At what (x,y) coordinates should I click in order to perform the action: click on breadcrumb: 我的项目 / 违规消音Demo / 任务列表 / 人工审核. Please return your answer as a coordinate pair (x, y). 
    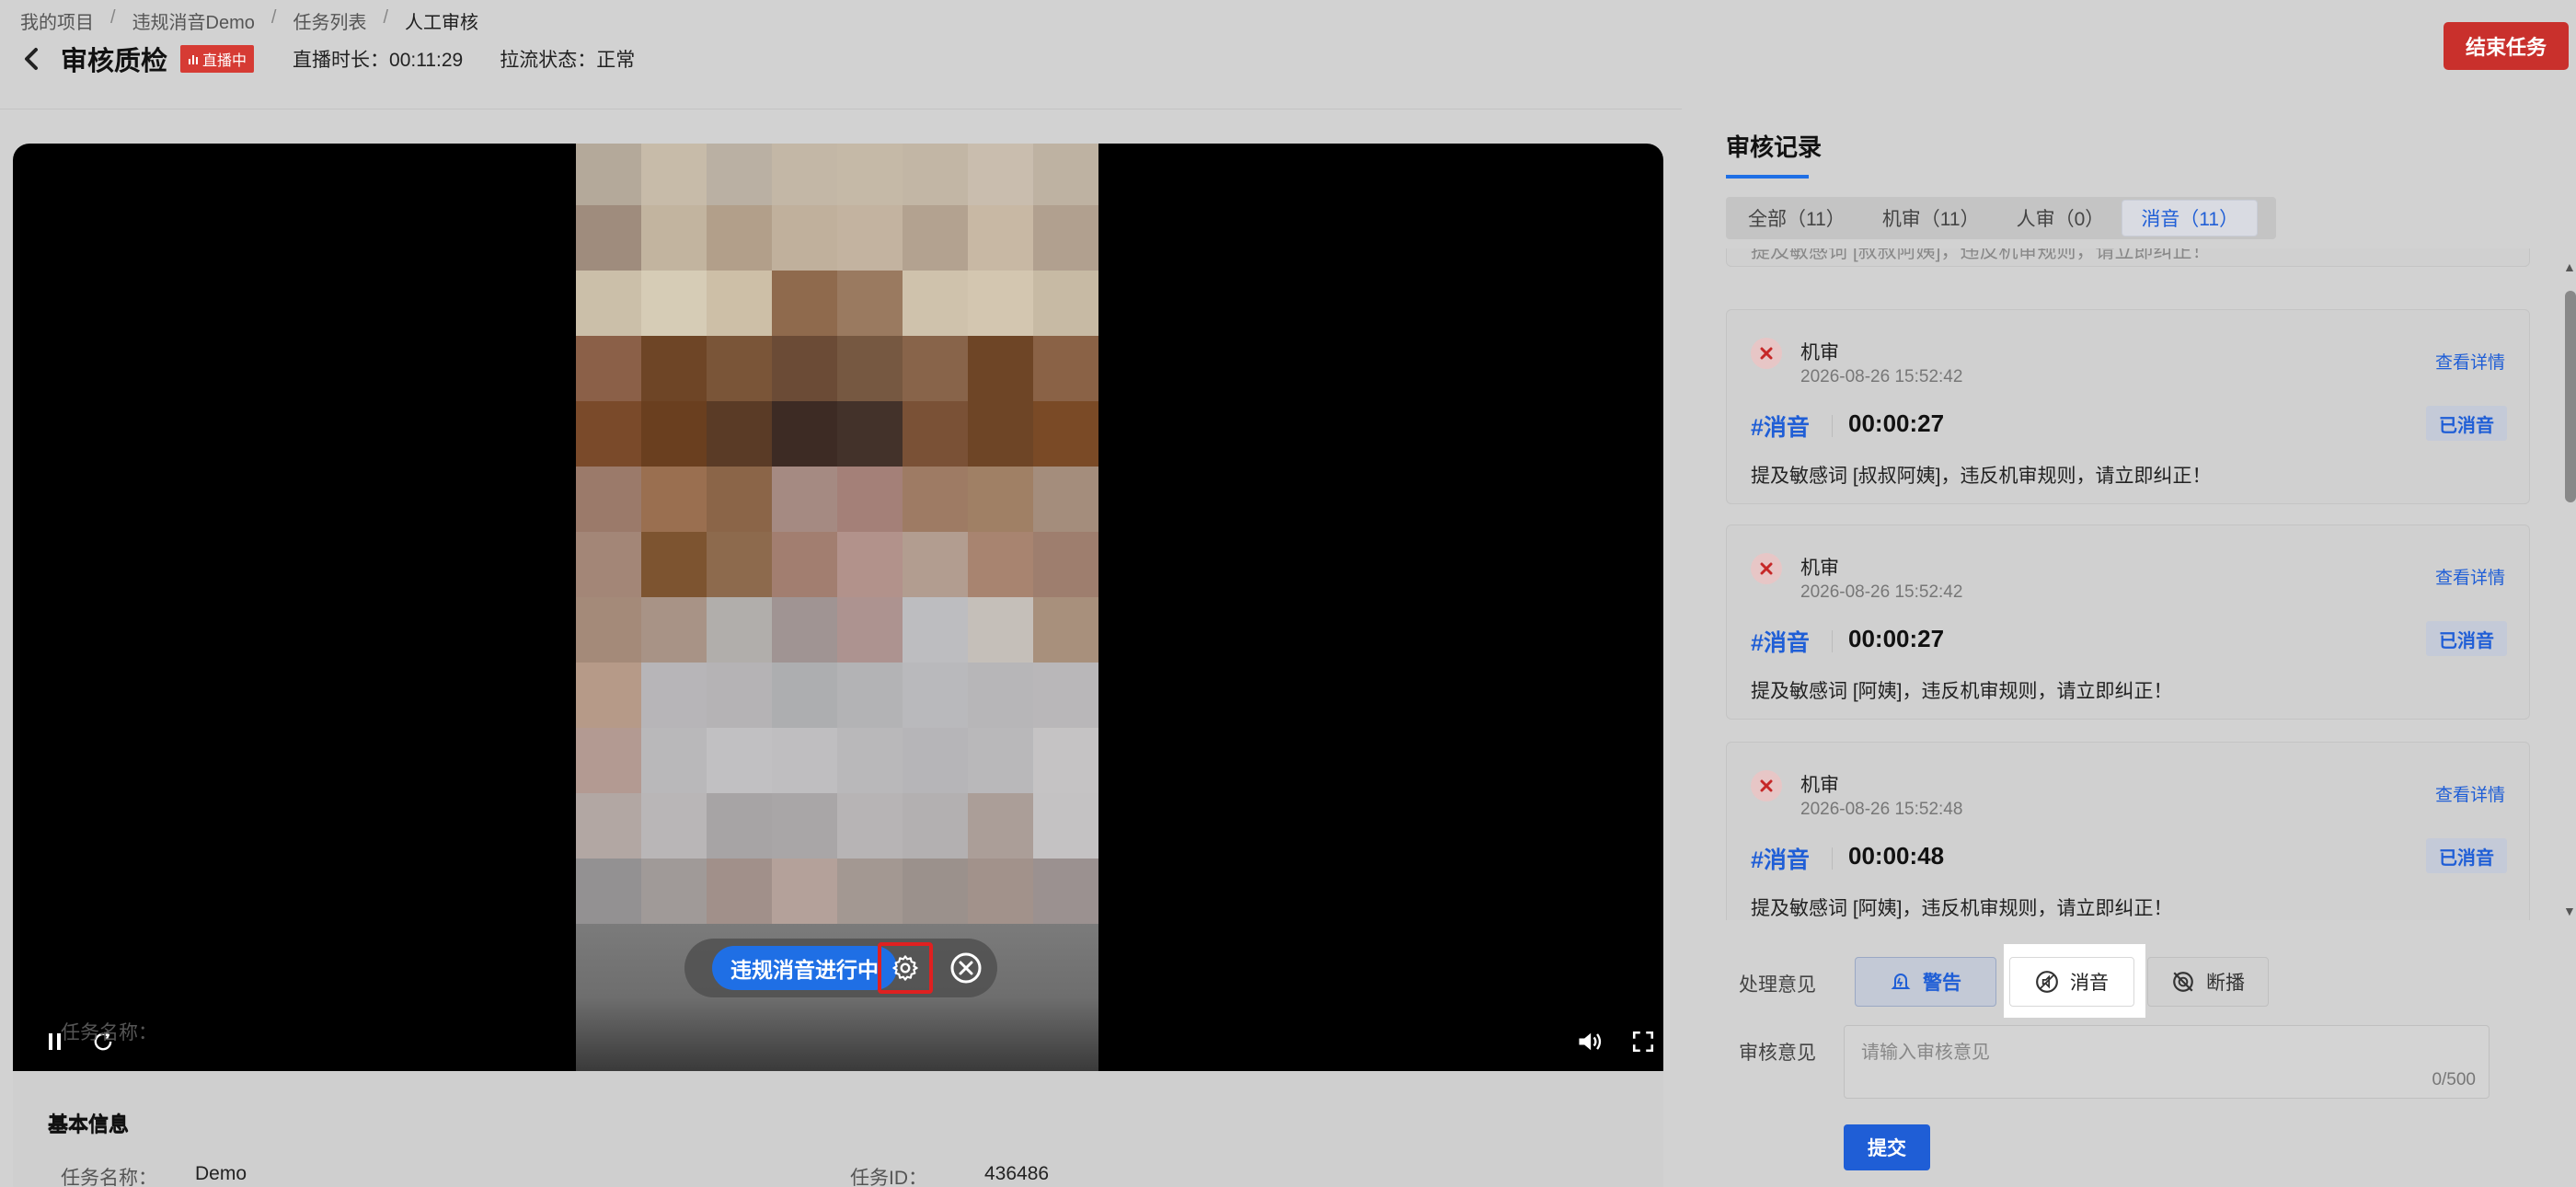
    Looking at the image, I should click on (249, 20).